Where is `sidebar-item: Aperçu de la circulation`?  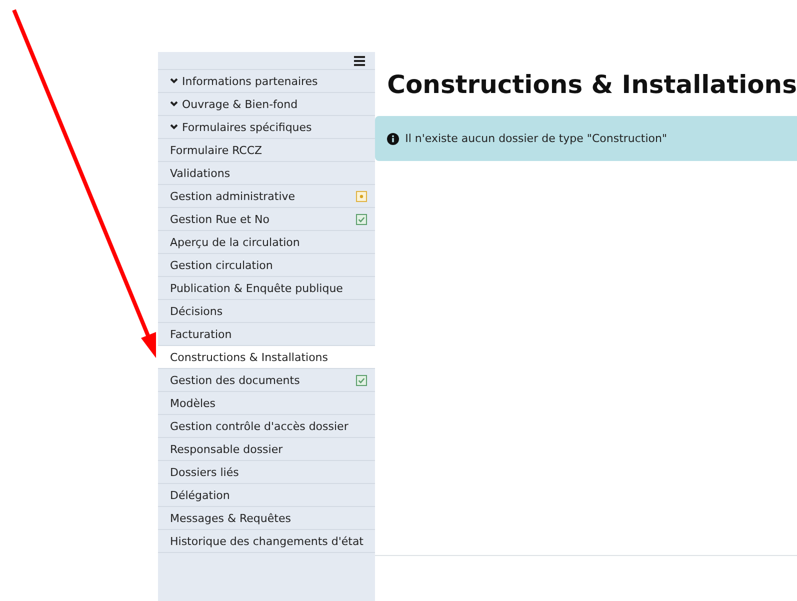 sidebar-item: Aperçu de la circulation is located at coordinates (267, 242).